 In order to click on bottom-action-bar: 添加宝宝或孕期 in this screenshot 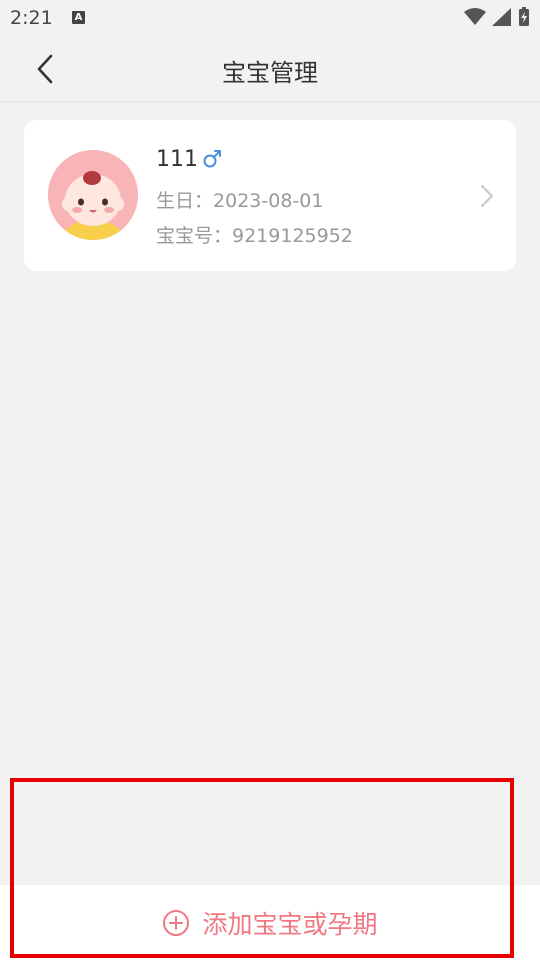, I will do `click(270, 922)`.